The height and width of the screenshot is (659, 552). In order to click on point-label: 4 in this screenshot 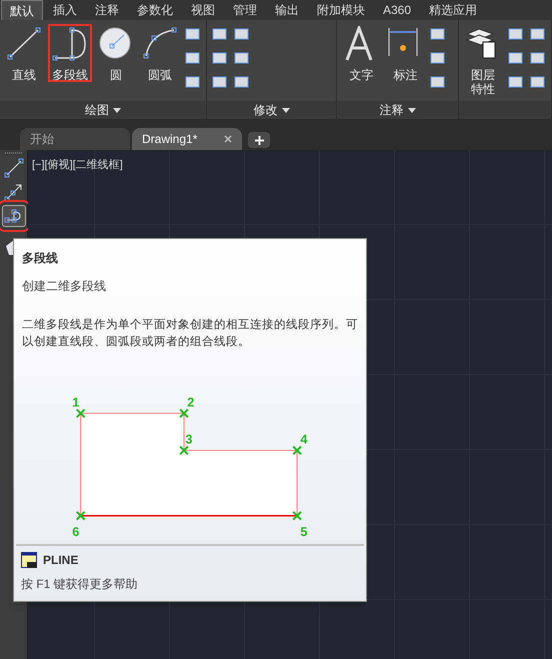, I will do `click(304, 439)`.